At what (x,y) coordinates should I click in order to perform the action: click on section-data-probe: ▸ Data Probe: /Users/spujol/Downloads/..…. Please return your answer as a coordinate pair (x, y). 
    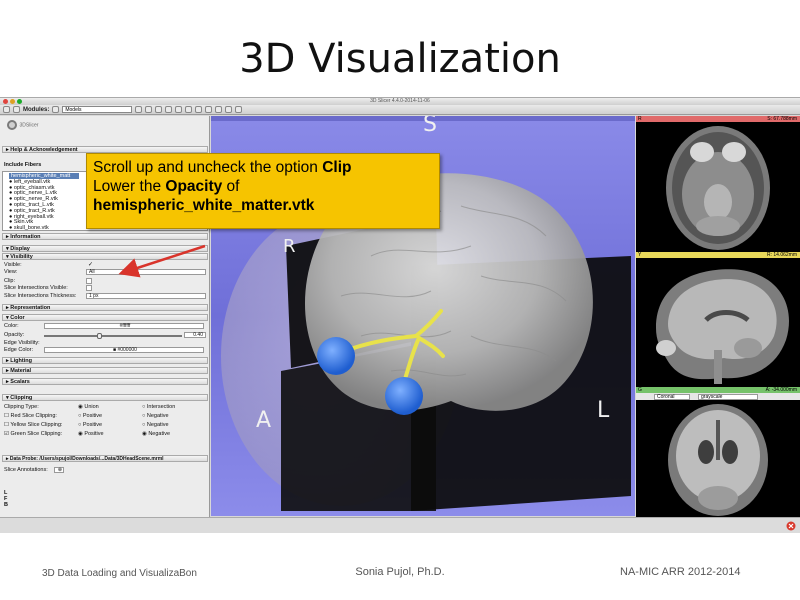
    Looking at the image, I should click on (105, 458).